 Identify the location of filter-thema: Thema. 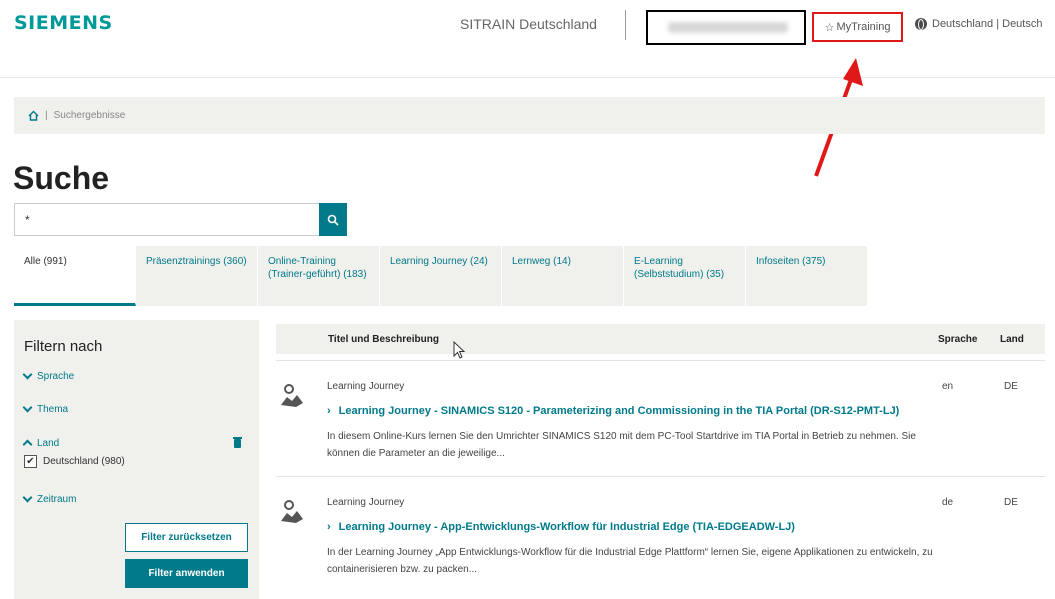
(45, 409).